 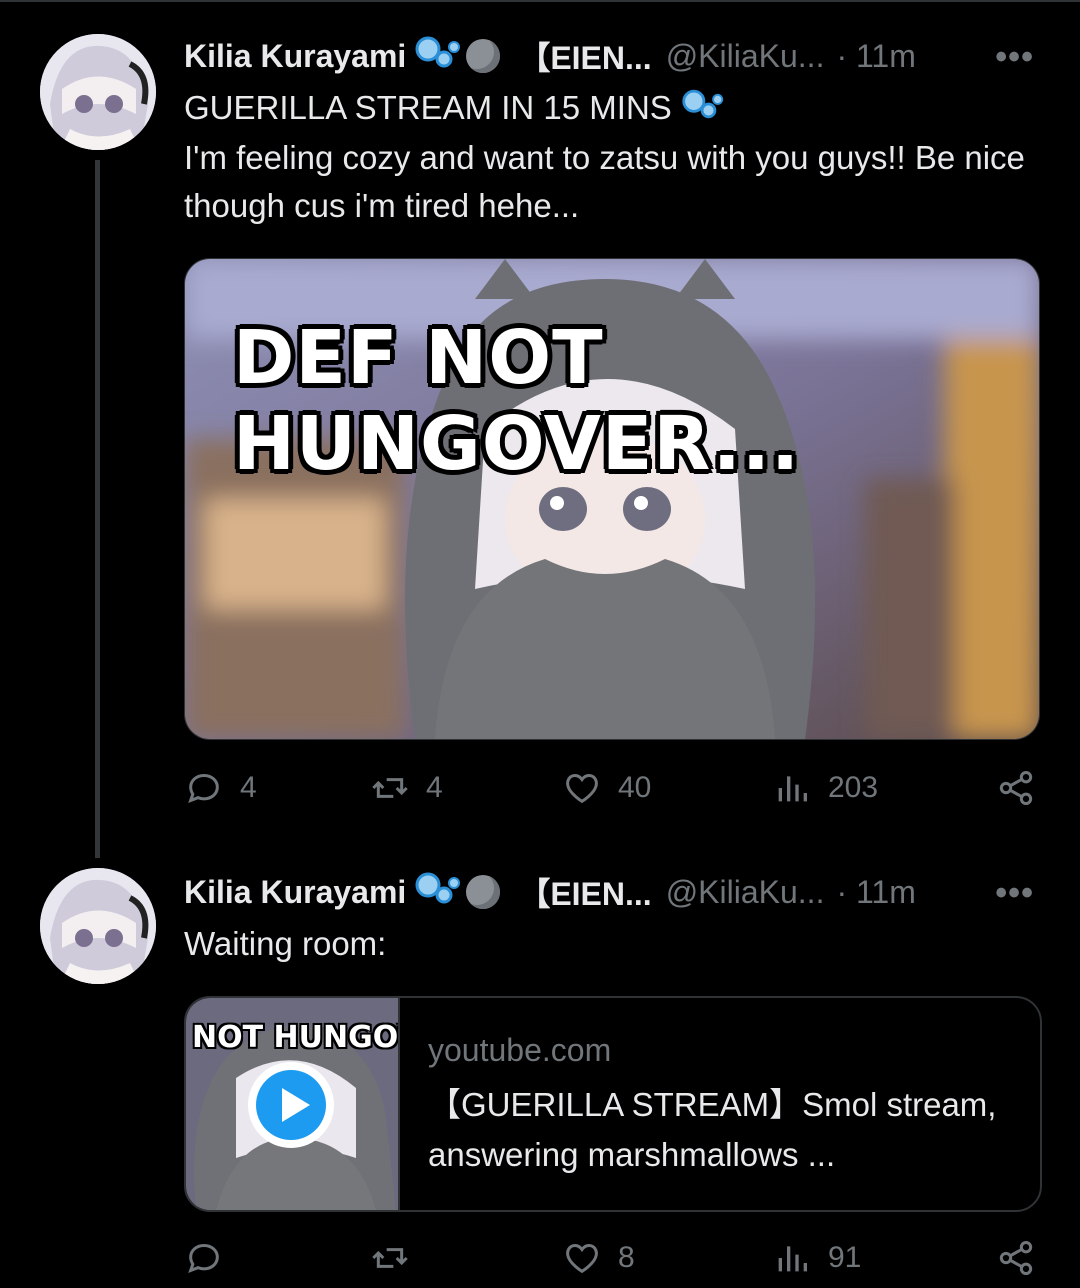 I want to click on action-bar: 8 91, so click(x=611, y=1263).